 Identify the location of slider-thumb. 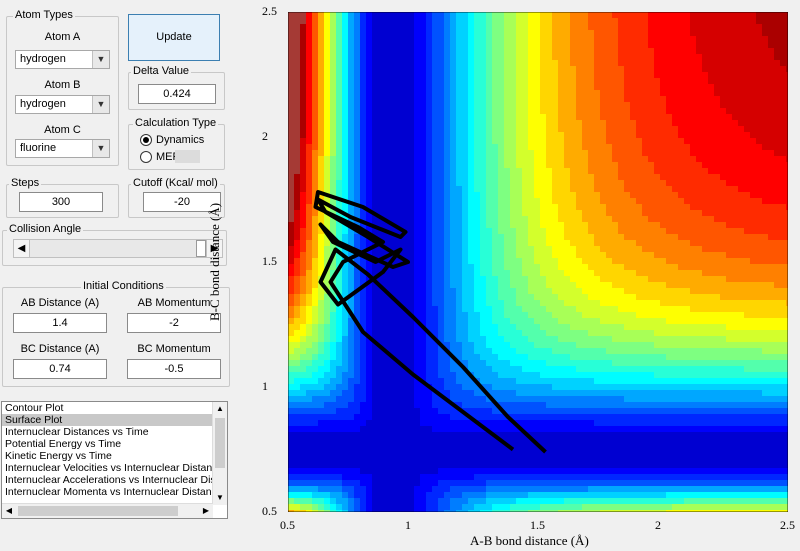
(201, 248).